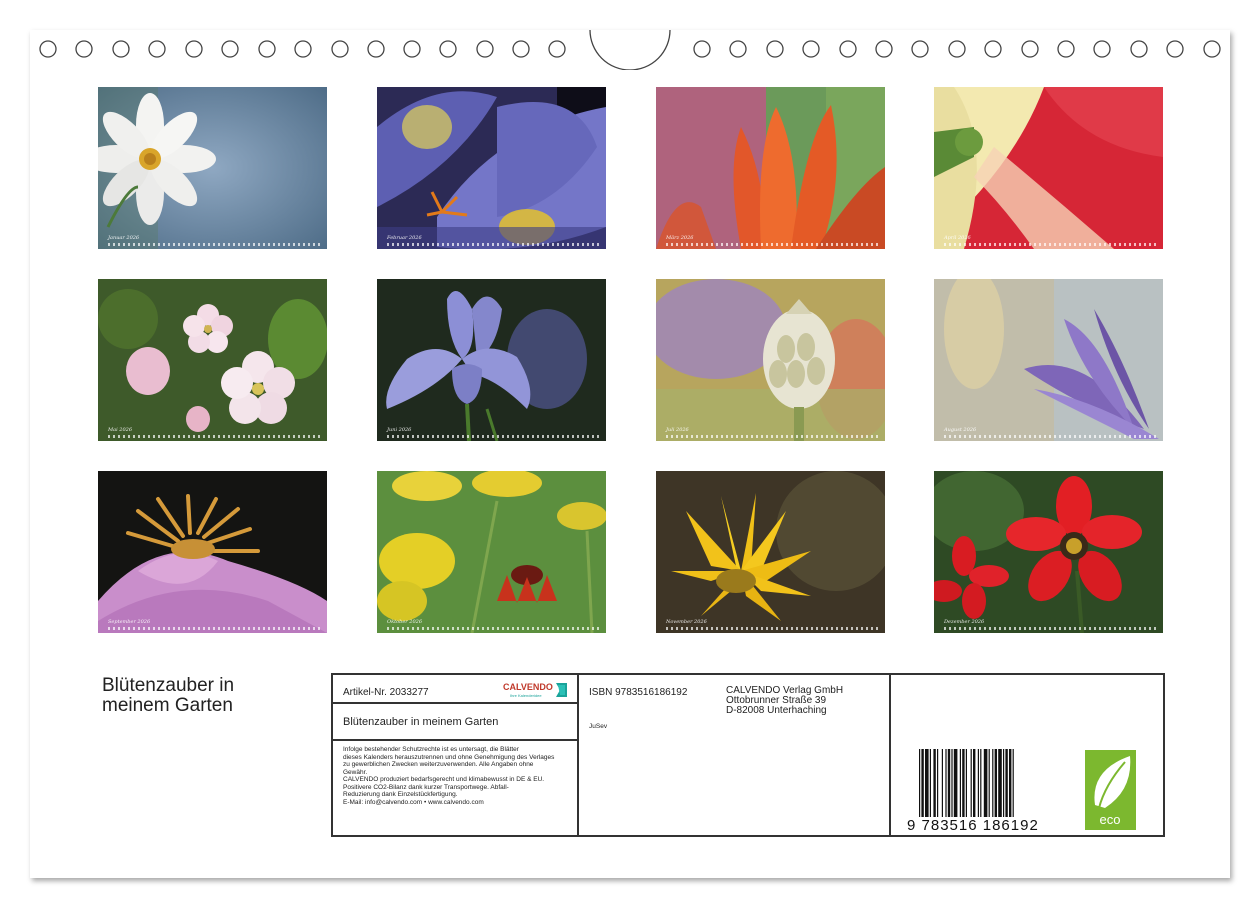  I want to click on brand-tagline: Ihre Kalenderidee, so click(526, 695).